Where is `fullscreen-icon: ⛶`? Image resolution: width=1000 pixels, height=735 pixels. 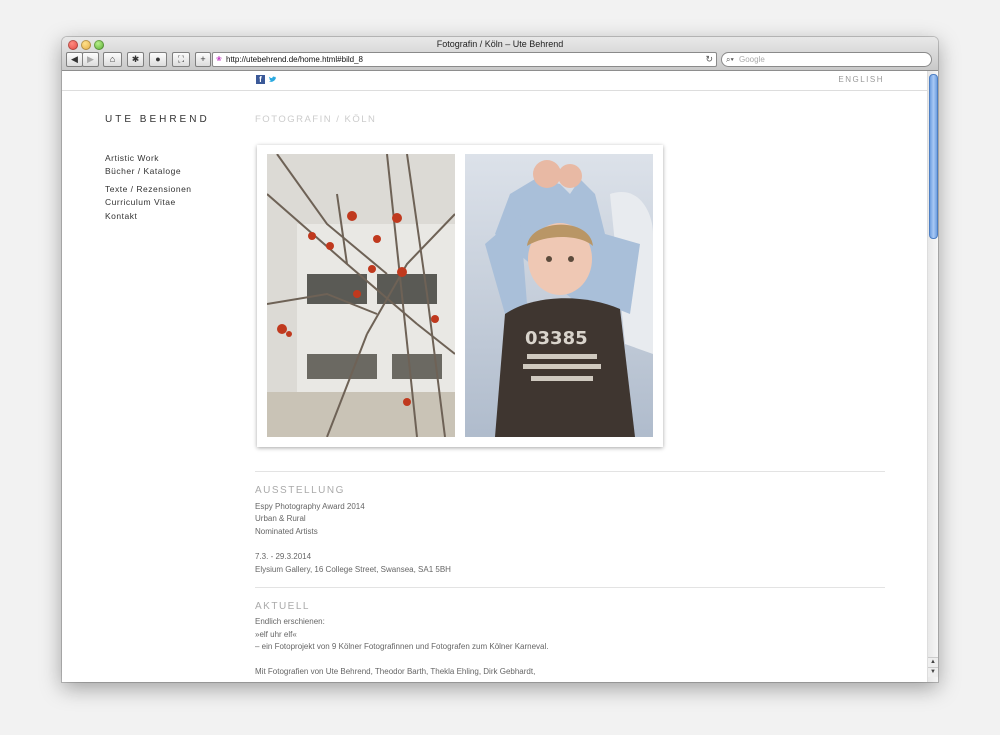
fullscreen-icon: ⛶ is located at coordinates (181, 59).